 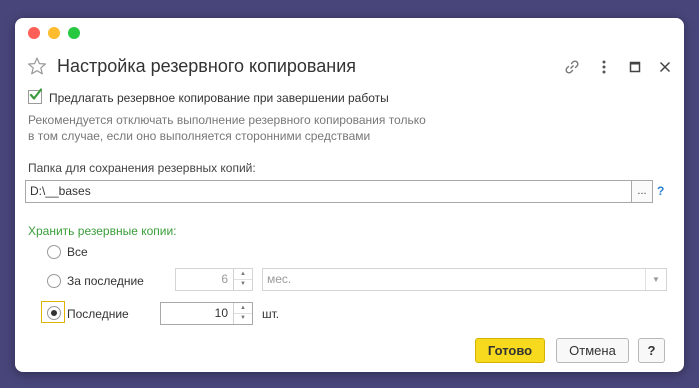 I want to click on radio-last-period, so click(x=54, y=281).